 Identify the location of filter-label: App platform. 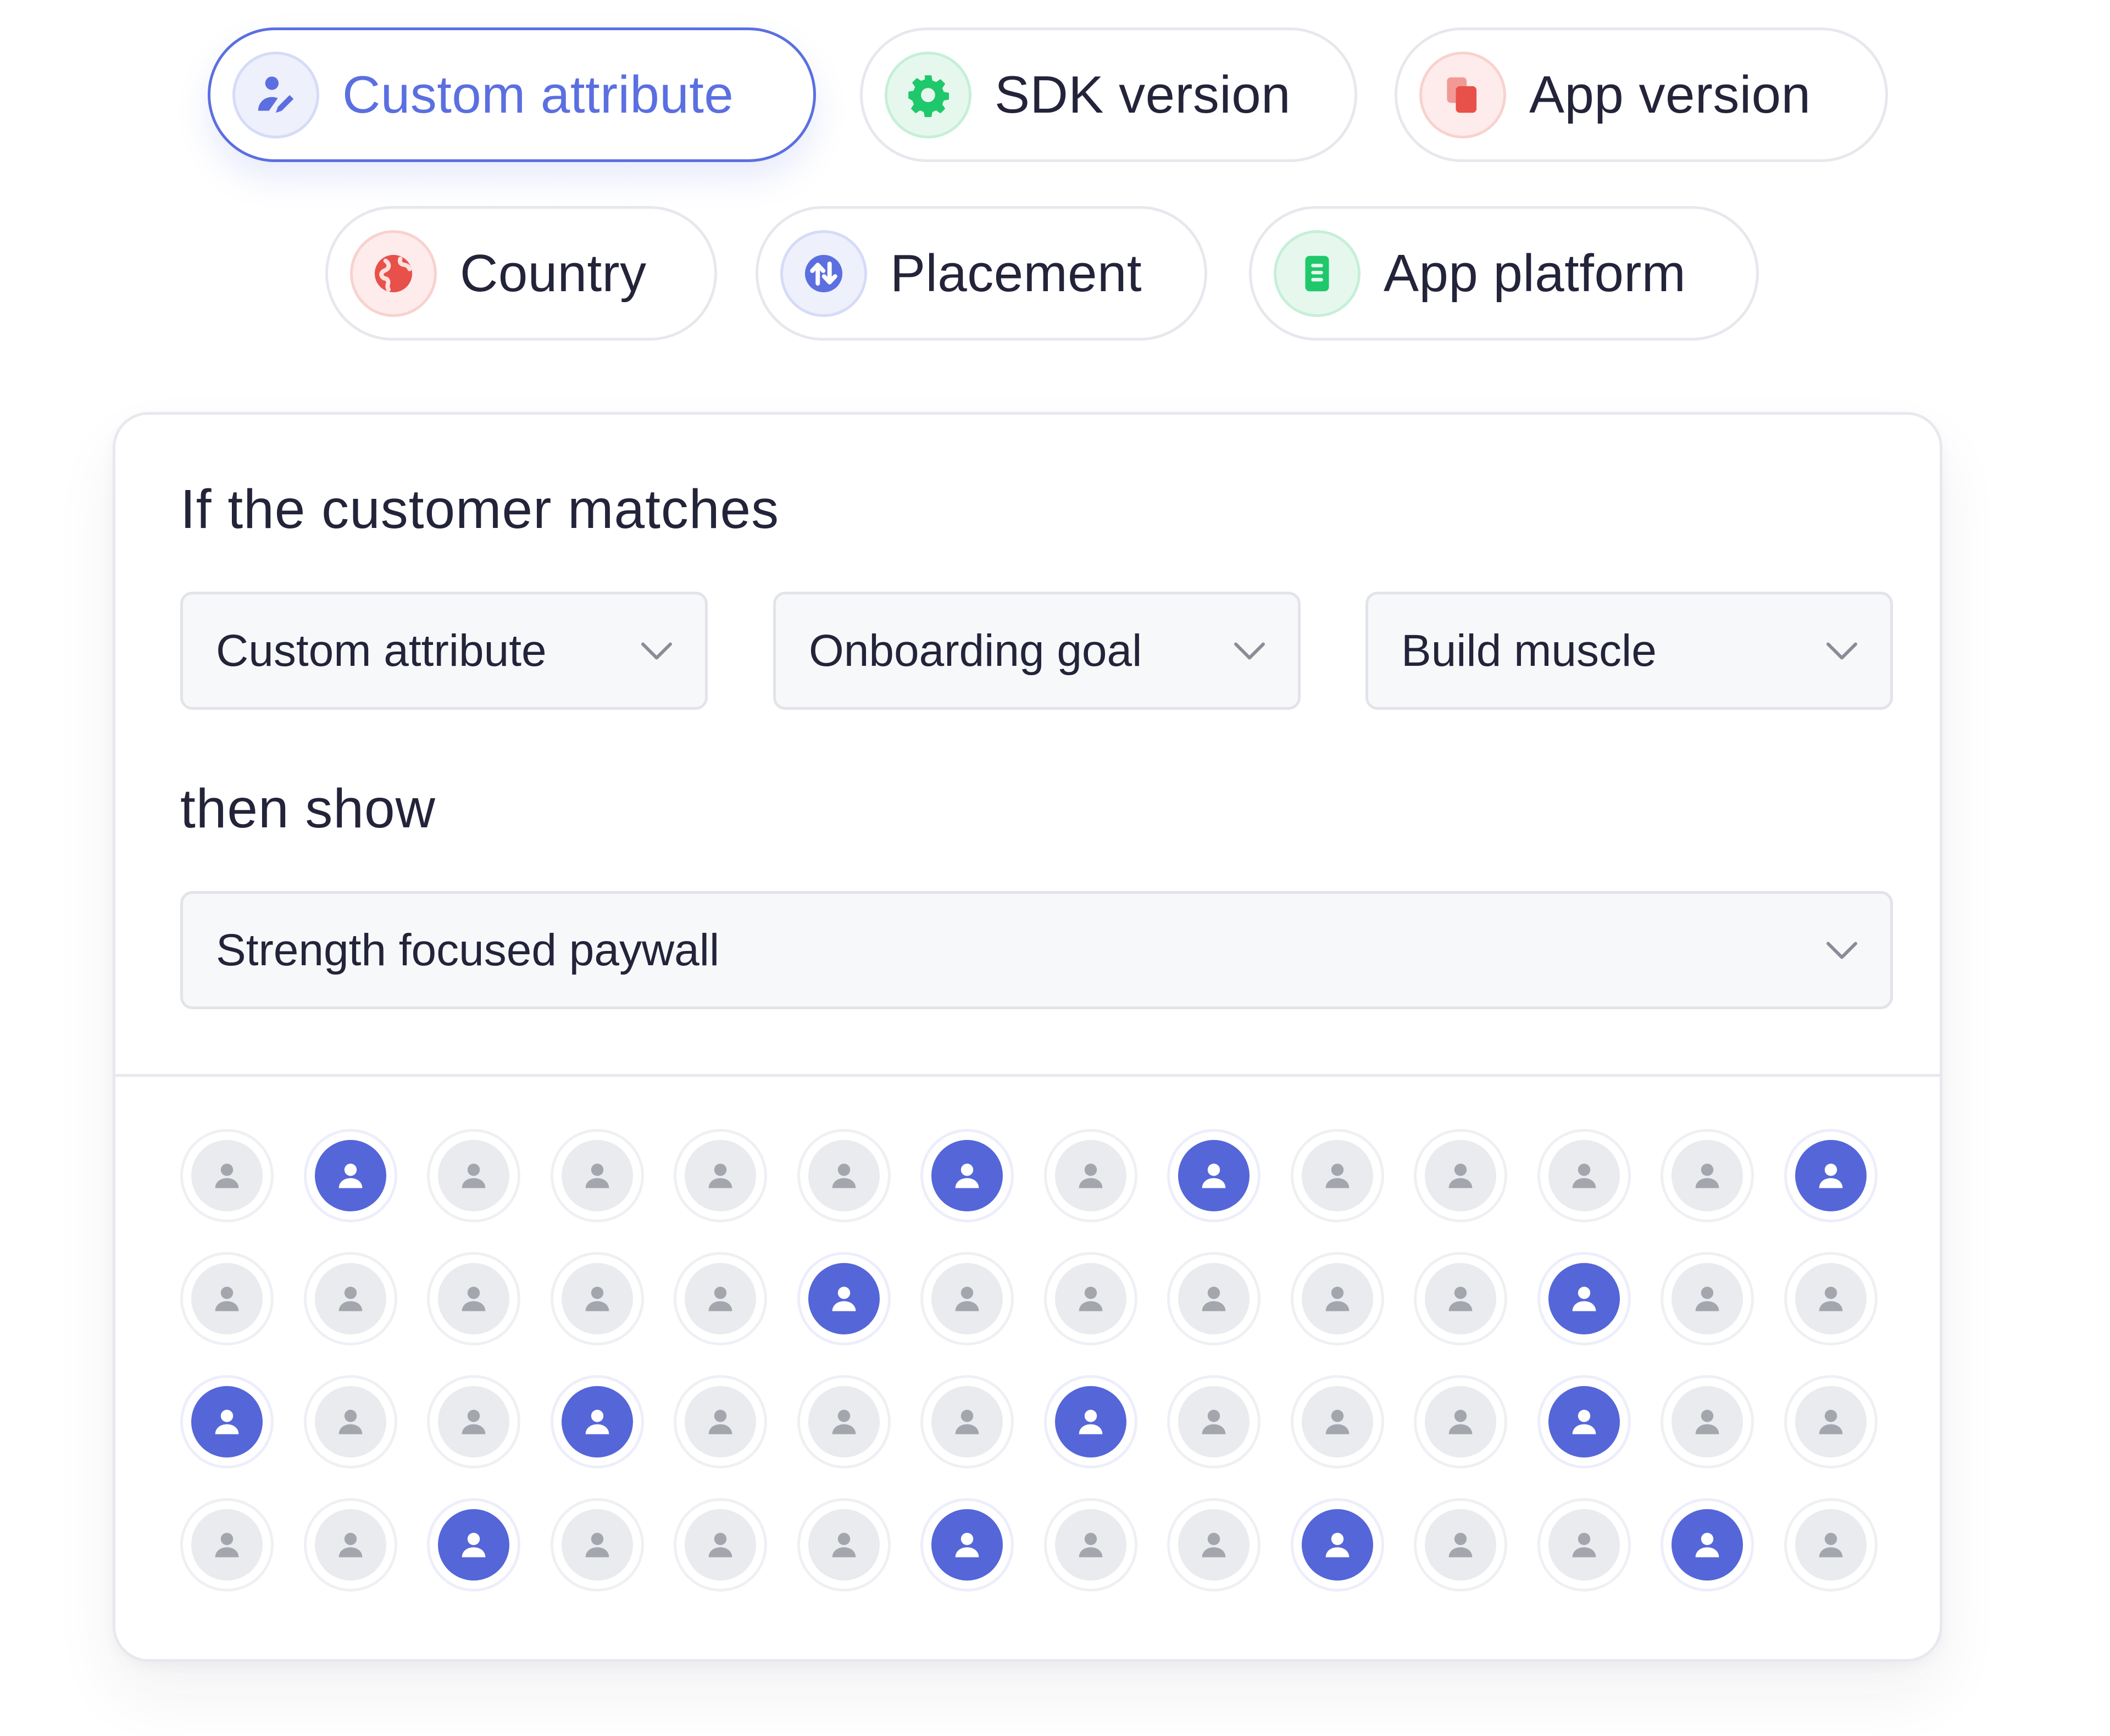
(1535, 273).